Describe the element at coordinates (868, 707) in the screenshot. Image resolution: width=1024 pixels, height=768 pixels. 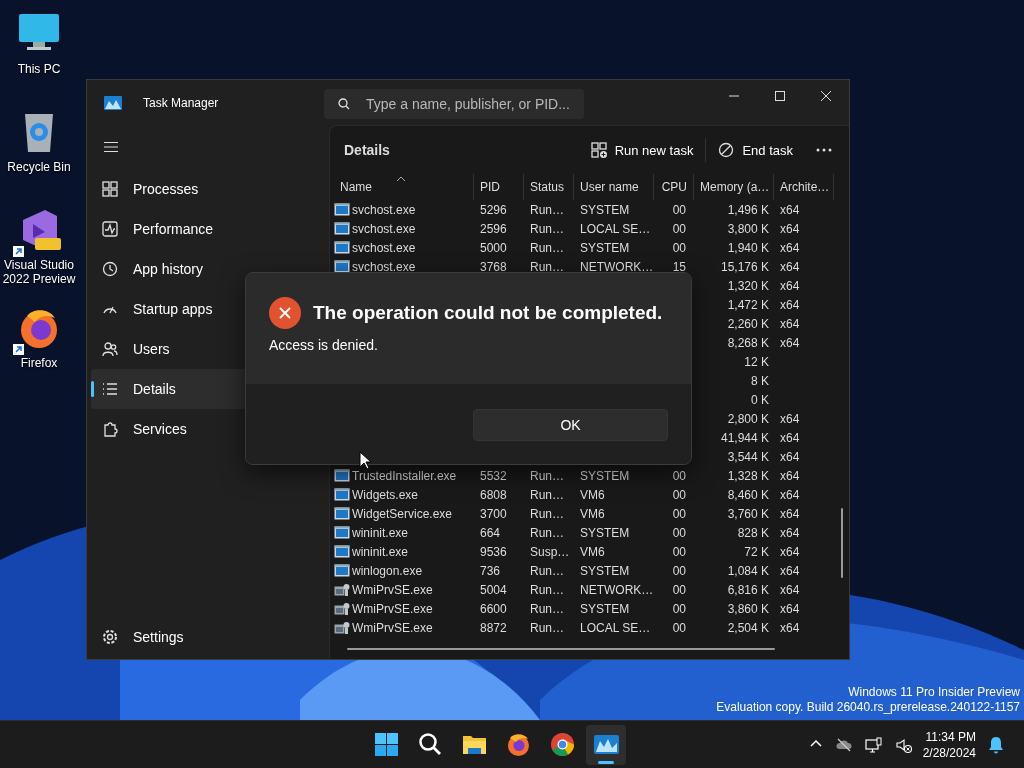
I see `watermark-text: Evaluation copy. Build 26040.rs_prerelease.240122-1157` at that location.